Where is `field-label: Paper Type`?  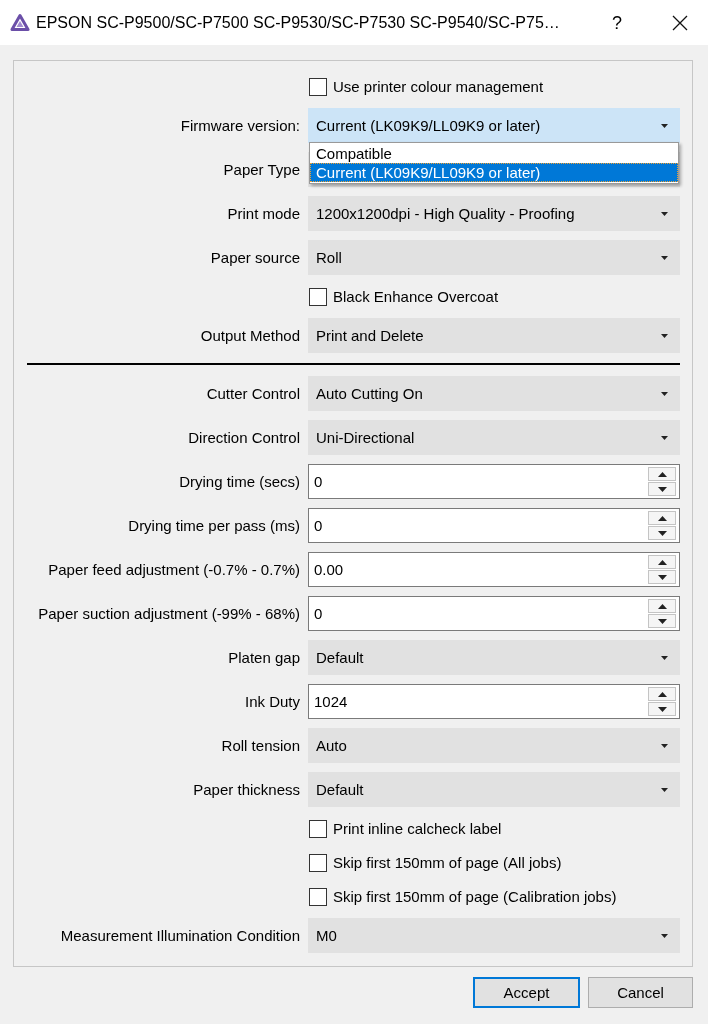 field-label: Paper Type is located at coordinates (261, 169).